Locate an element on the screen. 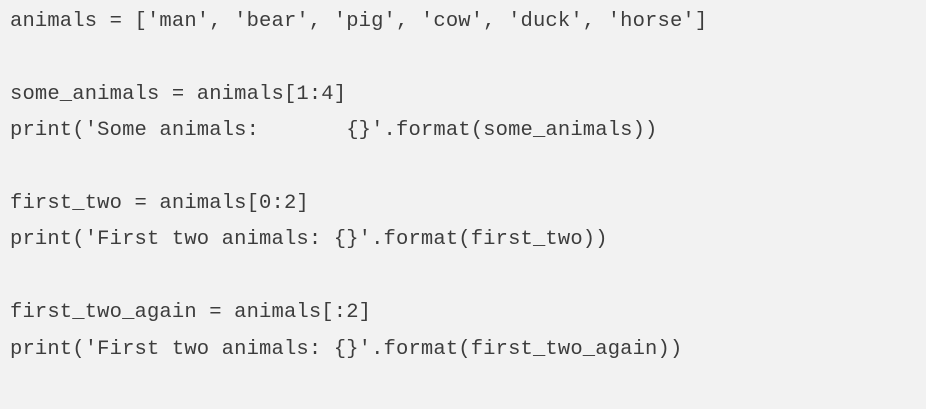 This screenshot has height=409, width=926. code-line-6: first_two = animals[0:2] is located at coordinates (159, 203).